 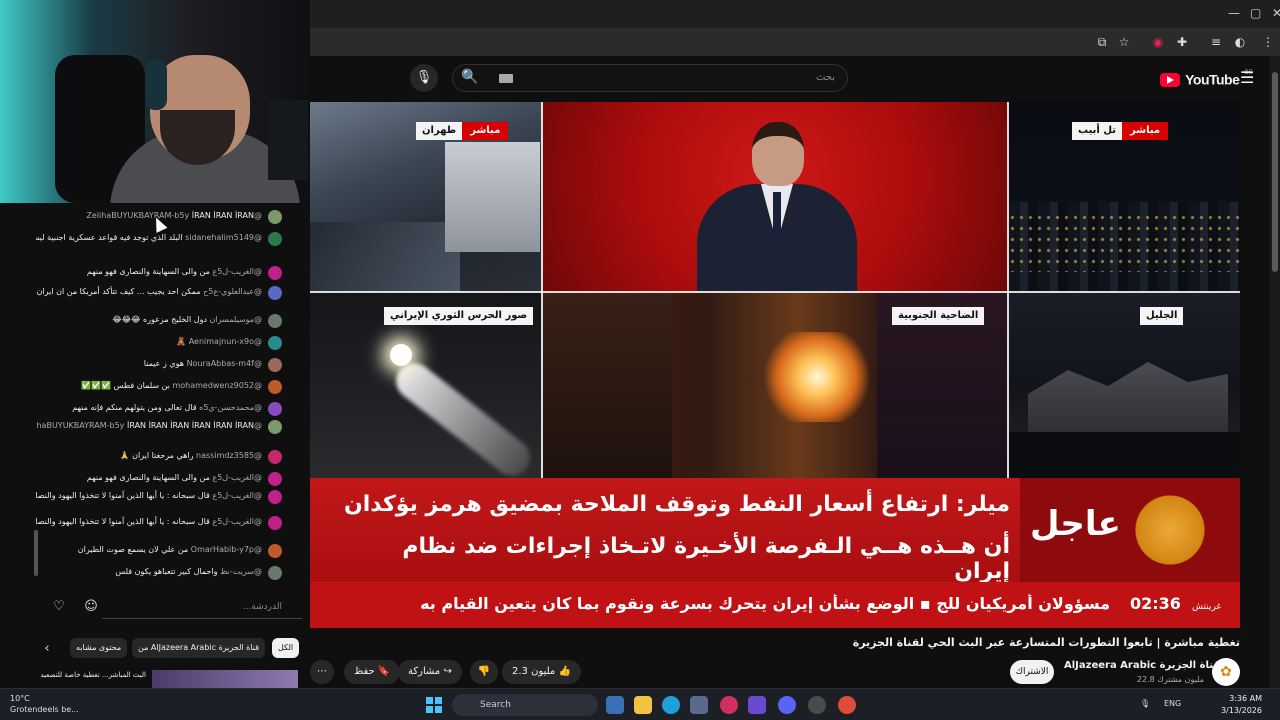 I want to click on windows-start-icon, so click(x=434, y=705).